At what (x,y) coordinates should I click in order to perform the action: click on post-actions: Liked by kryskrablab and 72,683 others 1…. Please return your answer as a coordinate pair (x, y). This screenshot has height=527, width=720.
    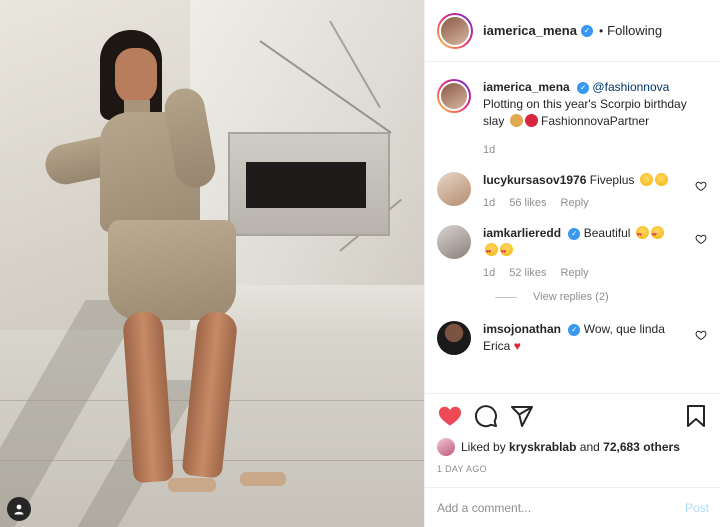
    Looking at the image, I should click on (572, 433).